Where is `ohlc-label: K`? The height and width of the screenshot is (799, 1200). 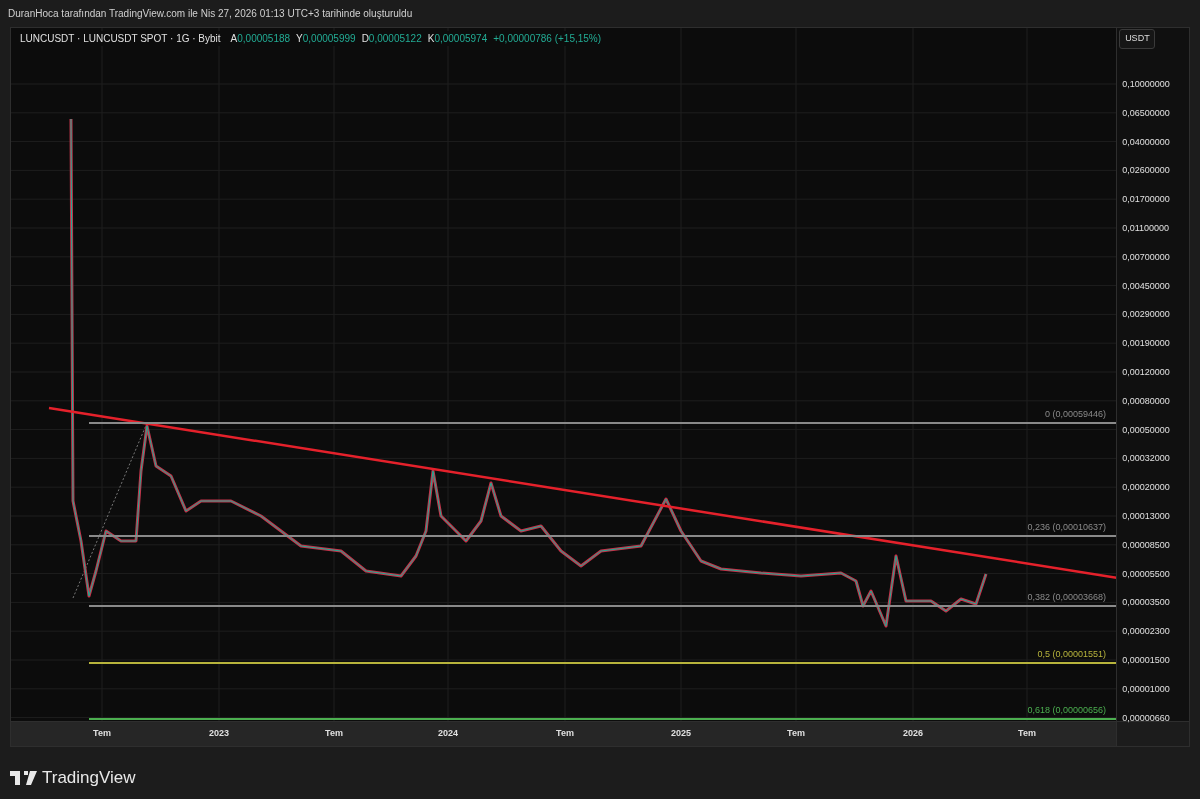 ohlc-label: K is located at coordinates (431, 39).